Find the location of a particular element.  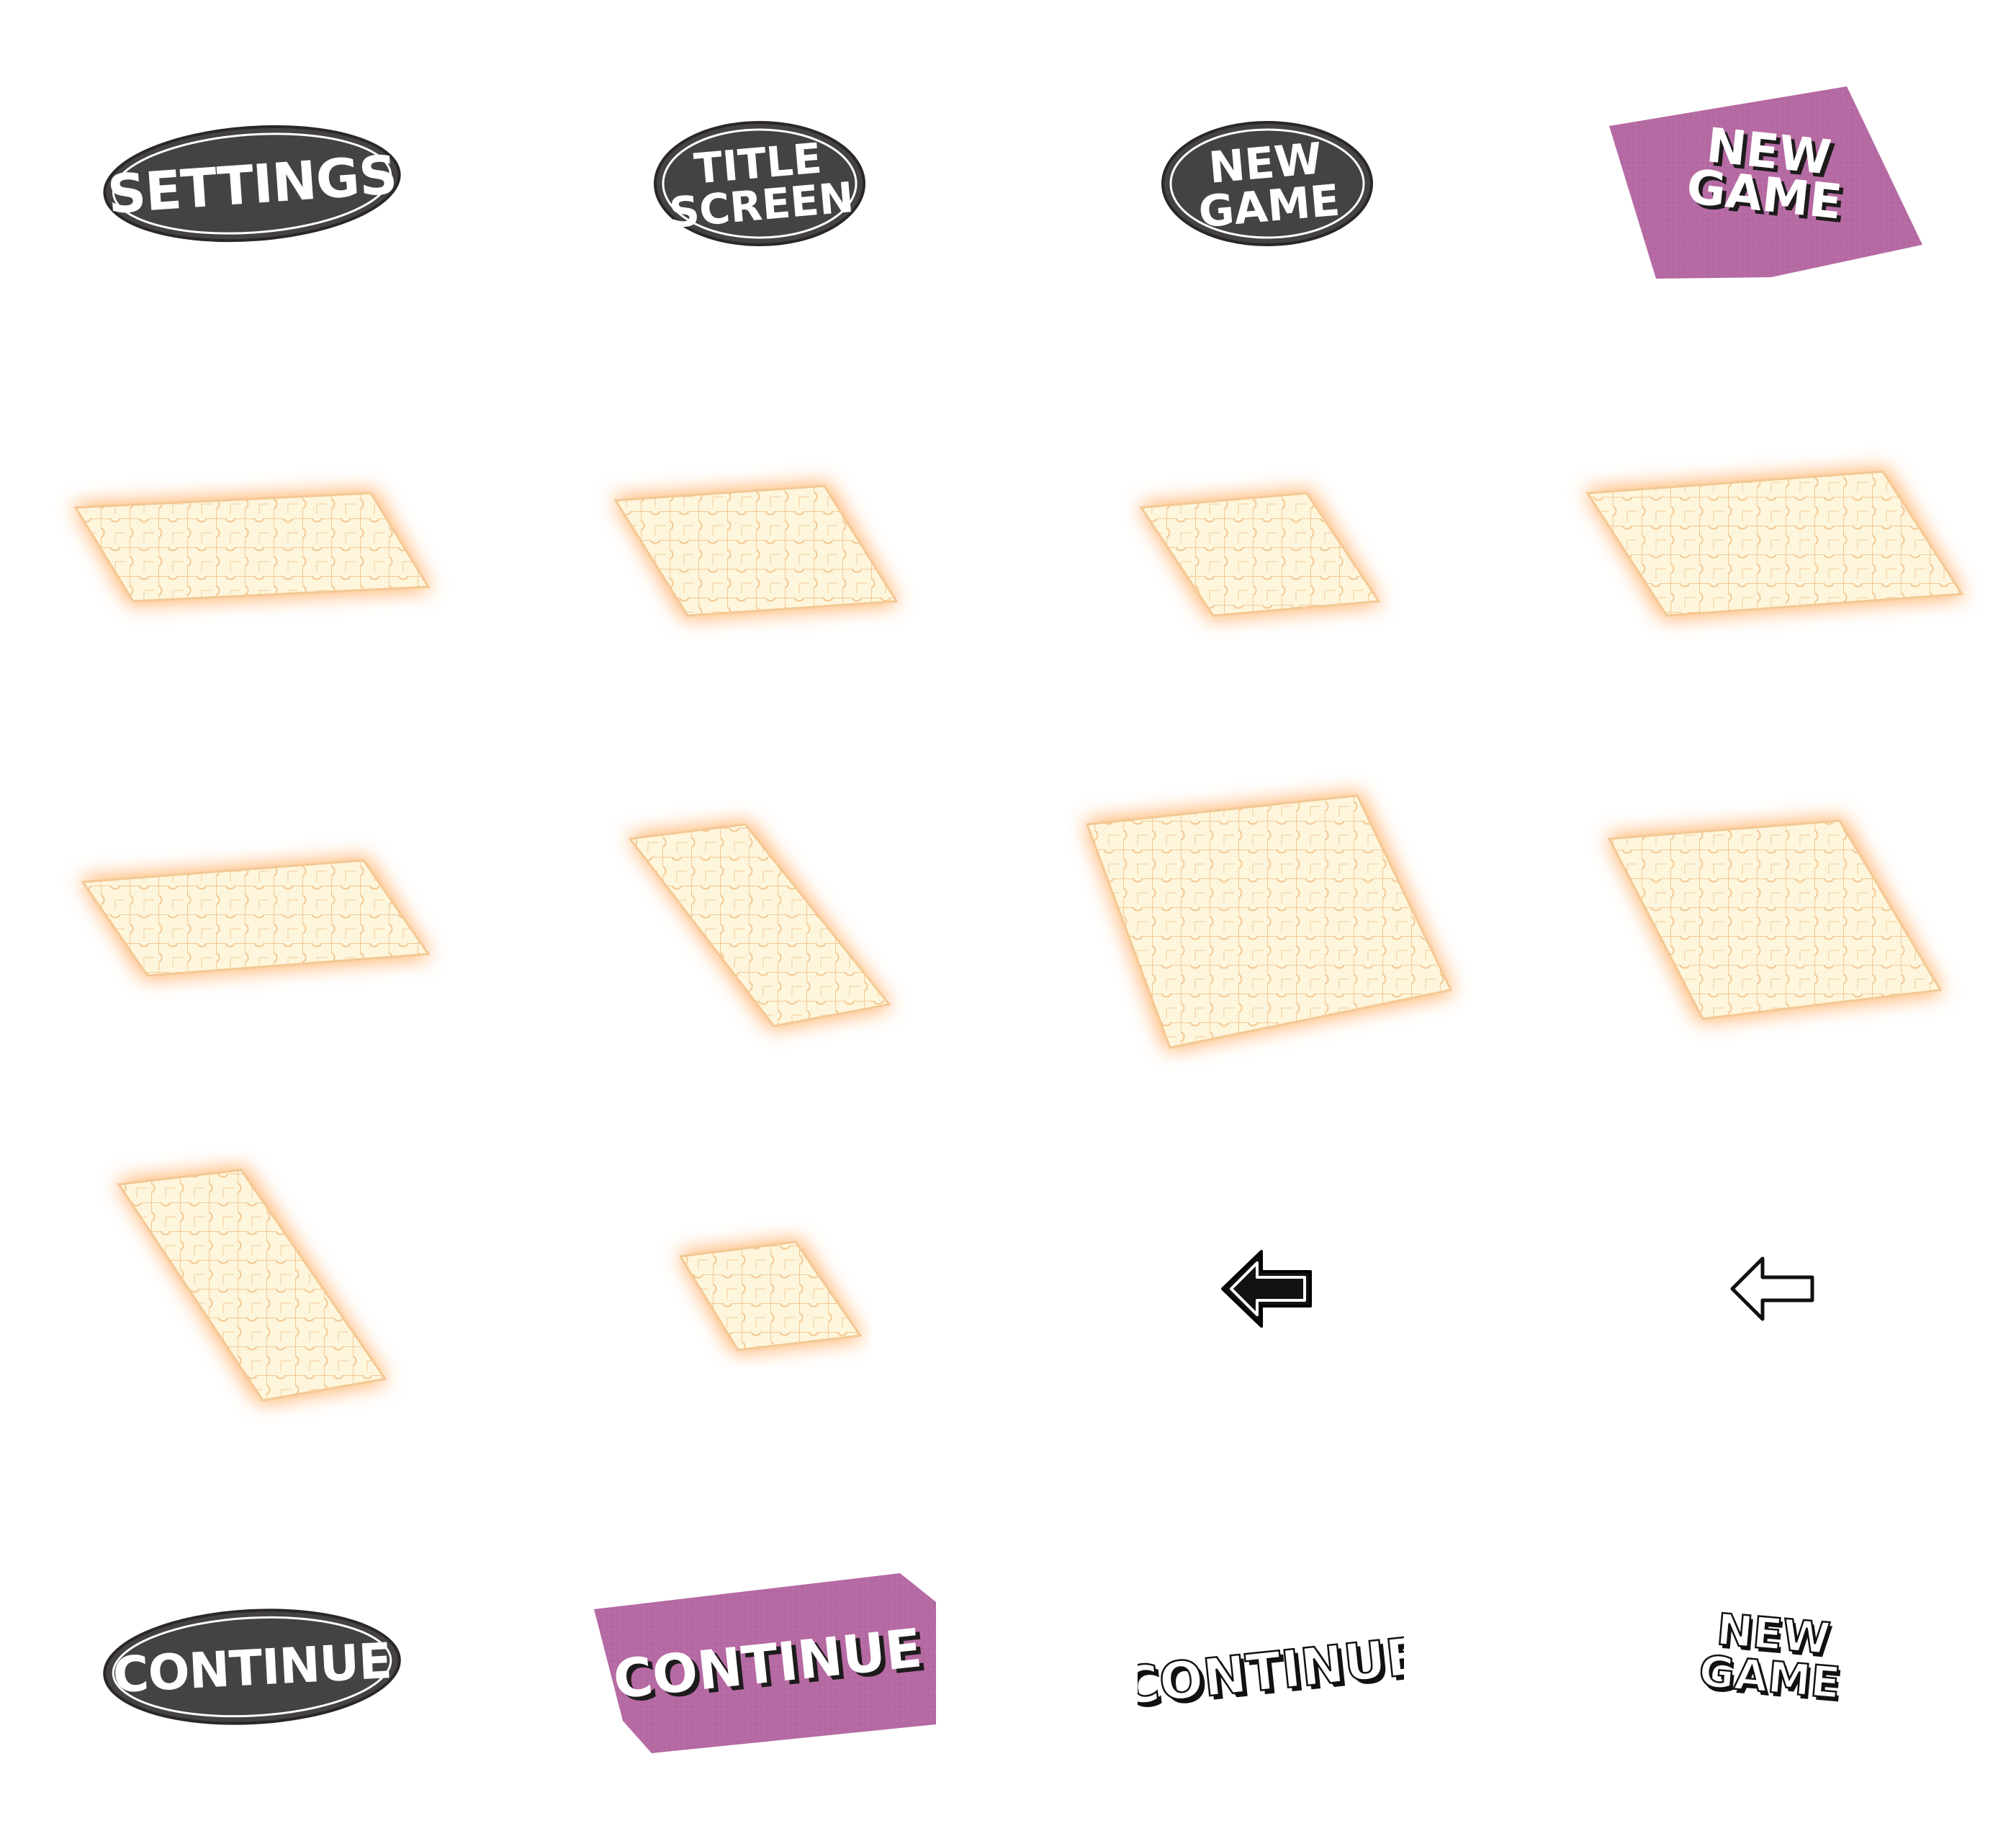

continue-plain-button: CONTINUE CONTINUE is located at coordinates (1271, 1667).